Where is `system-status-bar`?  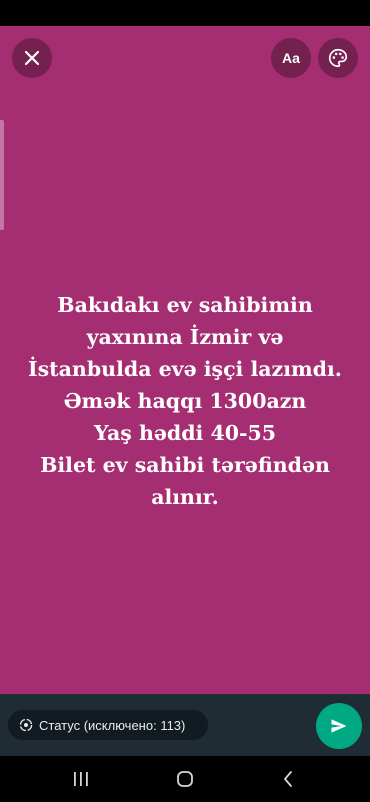
system-status-bar is located at coordinates (185, 13).